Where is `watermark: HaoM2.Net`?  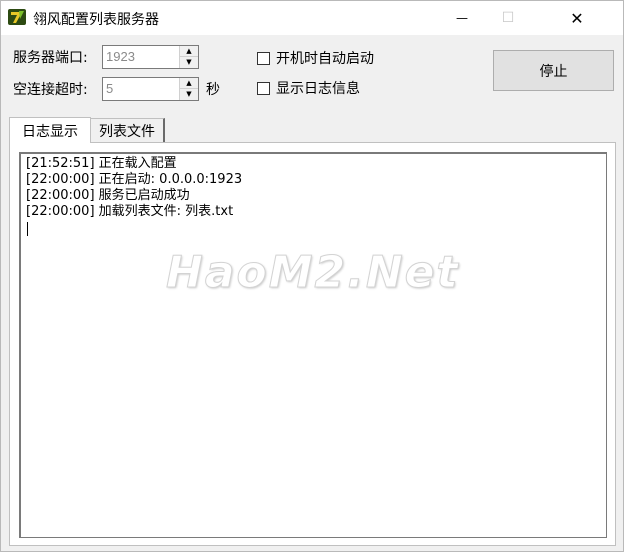 watermark: HaoM2.Net is located at coordinates (313, 273).